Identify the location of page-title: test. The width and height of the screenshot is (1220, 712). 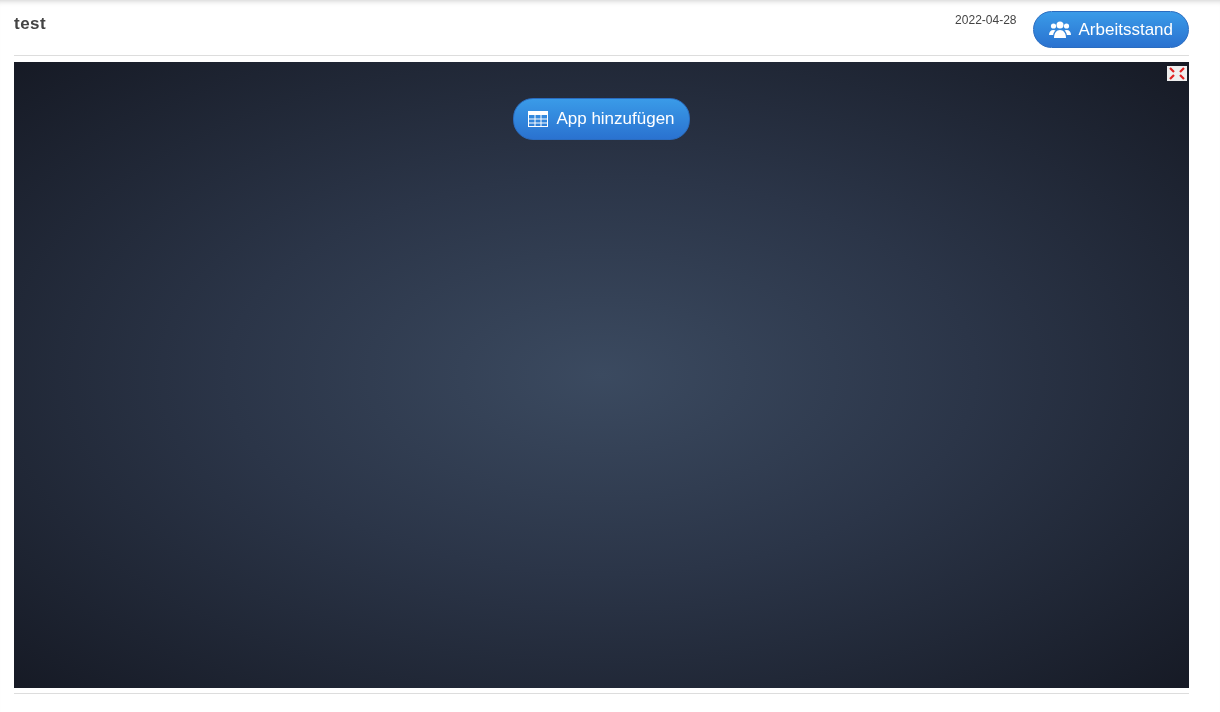
(30, 24).